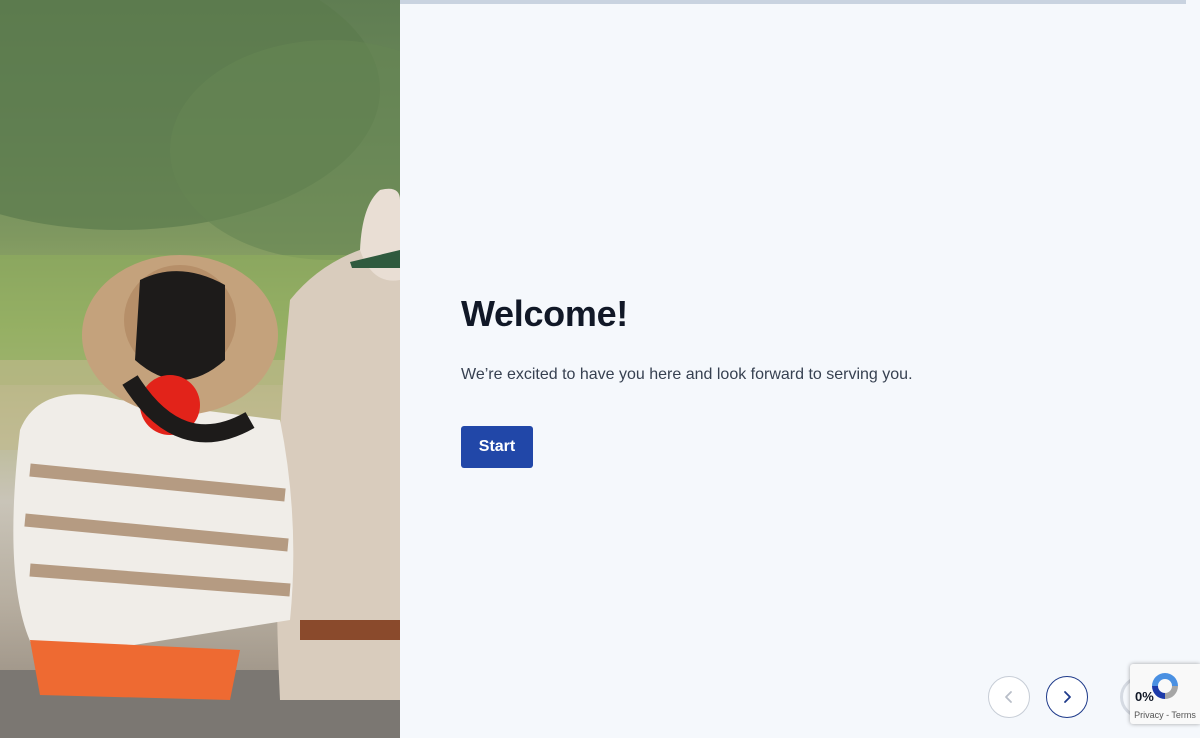 This screenshot has width=1200, height=738. What do you see at coordinates (497, 447) in the screenshot?
I see `start-button: Start` at bounding box center [497, 447].